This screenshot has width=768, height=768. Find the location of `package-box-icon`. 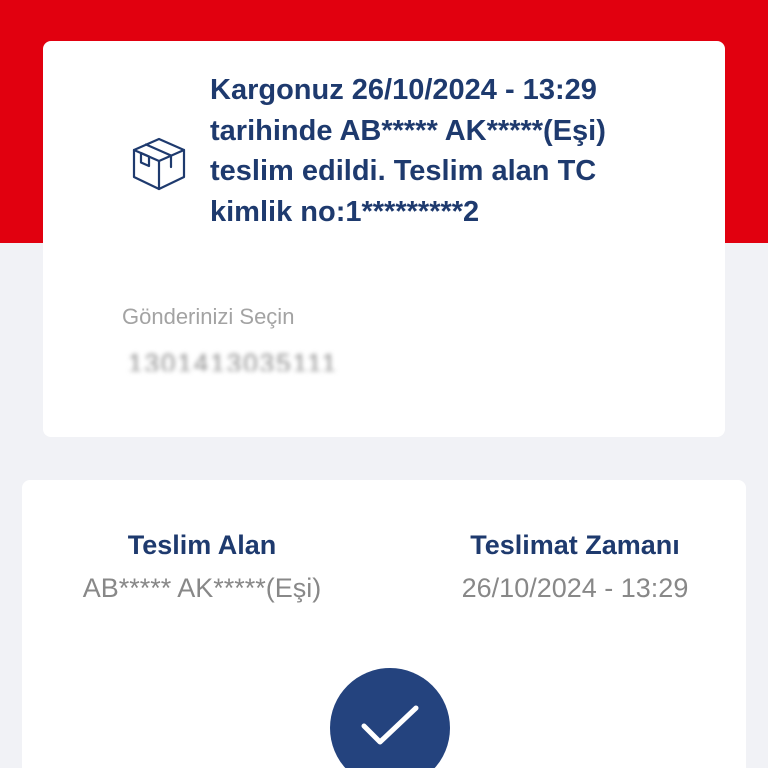

package-box-icon is located at coordinates (159, 164).